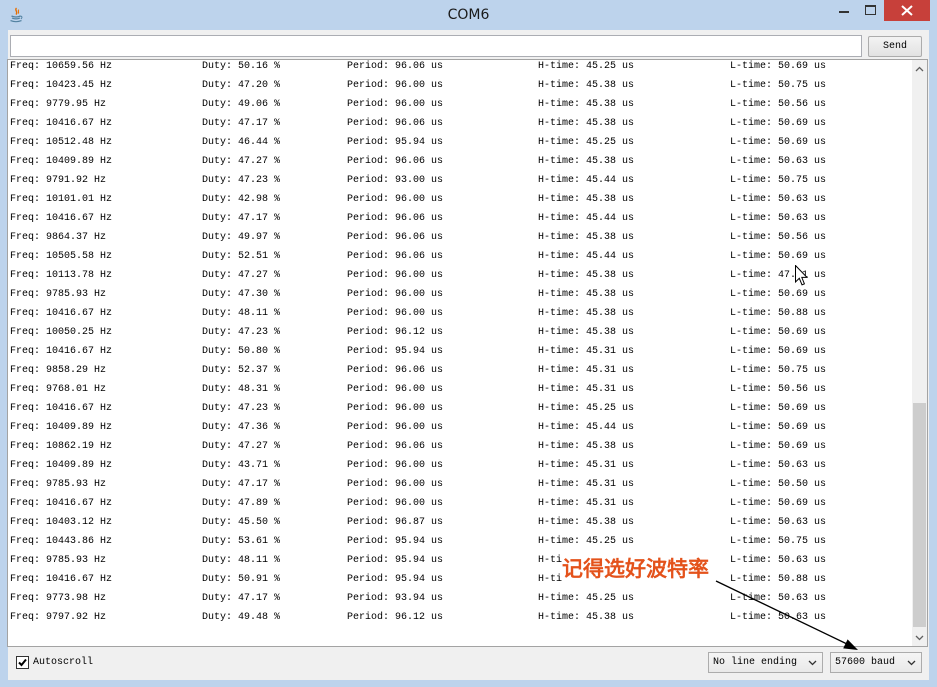 Image resolution: width=937 pixels, height=687 pixels. Describe the element at coordinates (395, 142) in the screenshot. I see `period-cell: Period: 95.94 us` at that location.